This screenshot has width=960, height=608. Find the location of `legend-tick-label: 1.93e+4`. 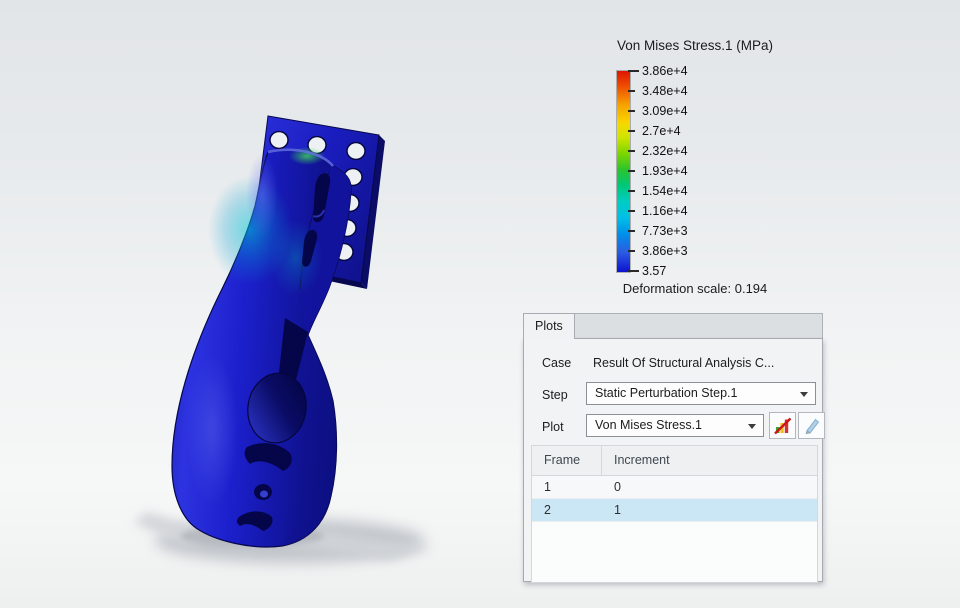

legend-tick-label: 1.93e+4 is located at coordinates (665, 171).